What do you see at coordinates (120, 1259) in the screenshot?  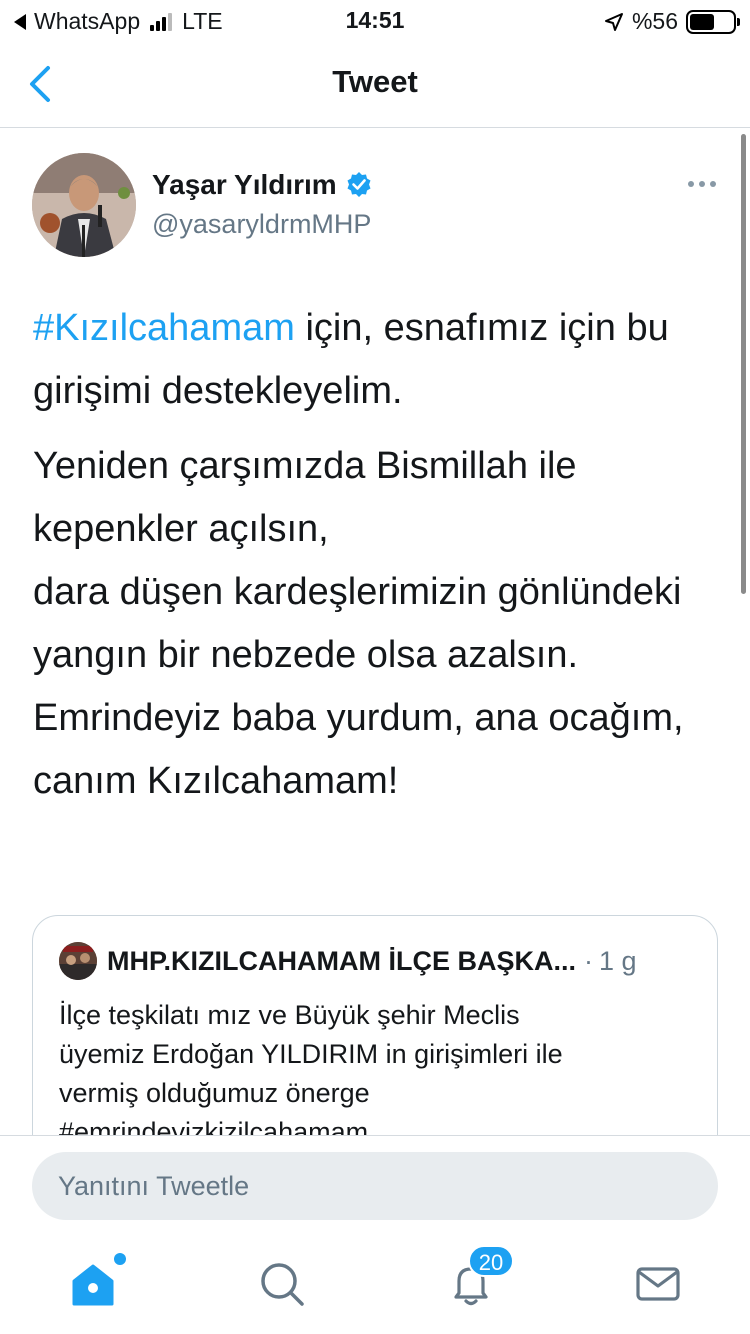 I see `home-unread-dot` at bounding box center [120, 1259].